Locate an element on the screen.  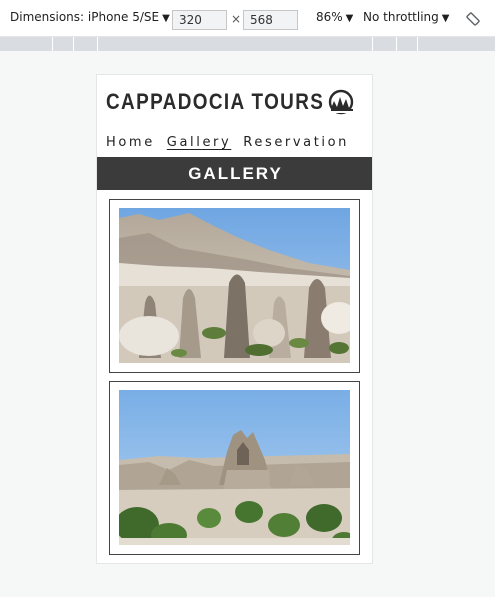
main-nav: Home Gallery Reservation is located at coordinates (233, 142).